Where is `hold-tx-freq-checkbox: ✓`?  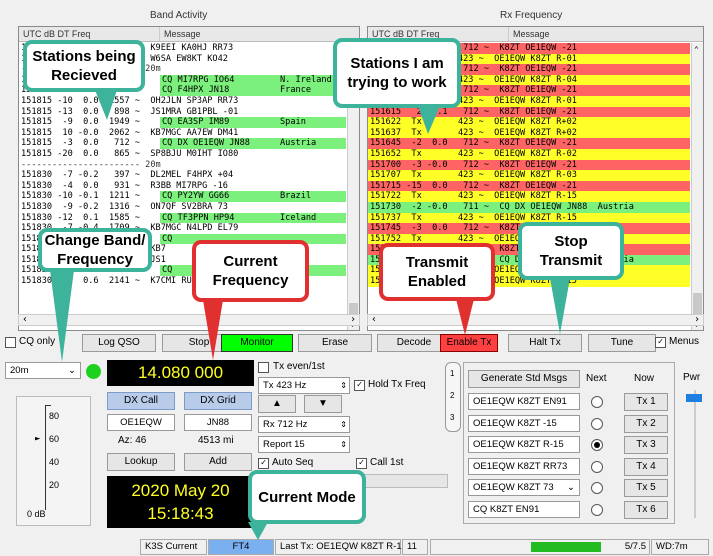
hold-tx-freq-checkbox: ✓ is located at coordinates (359, 385).